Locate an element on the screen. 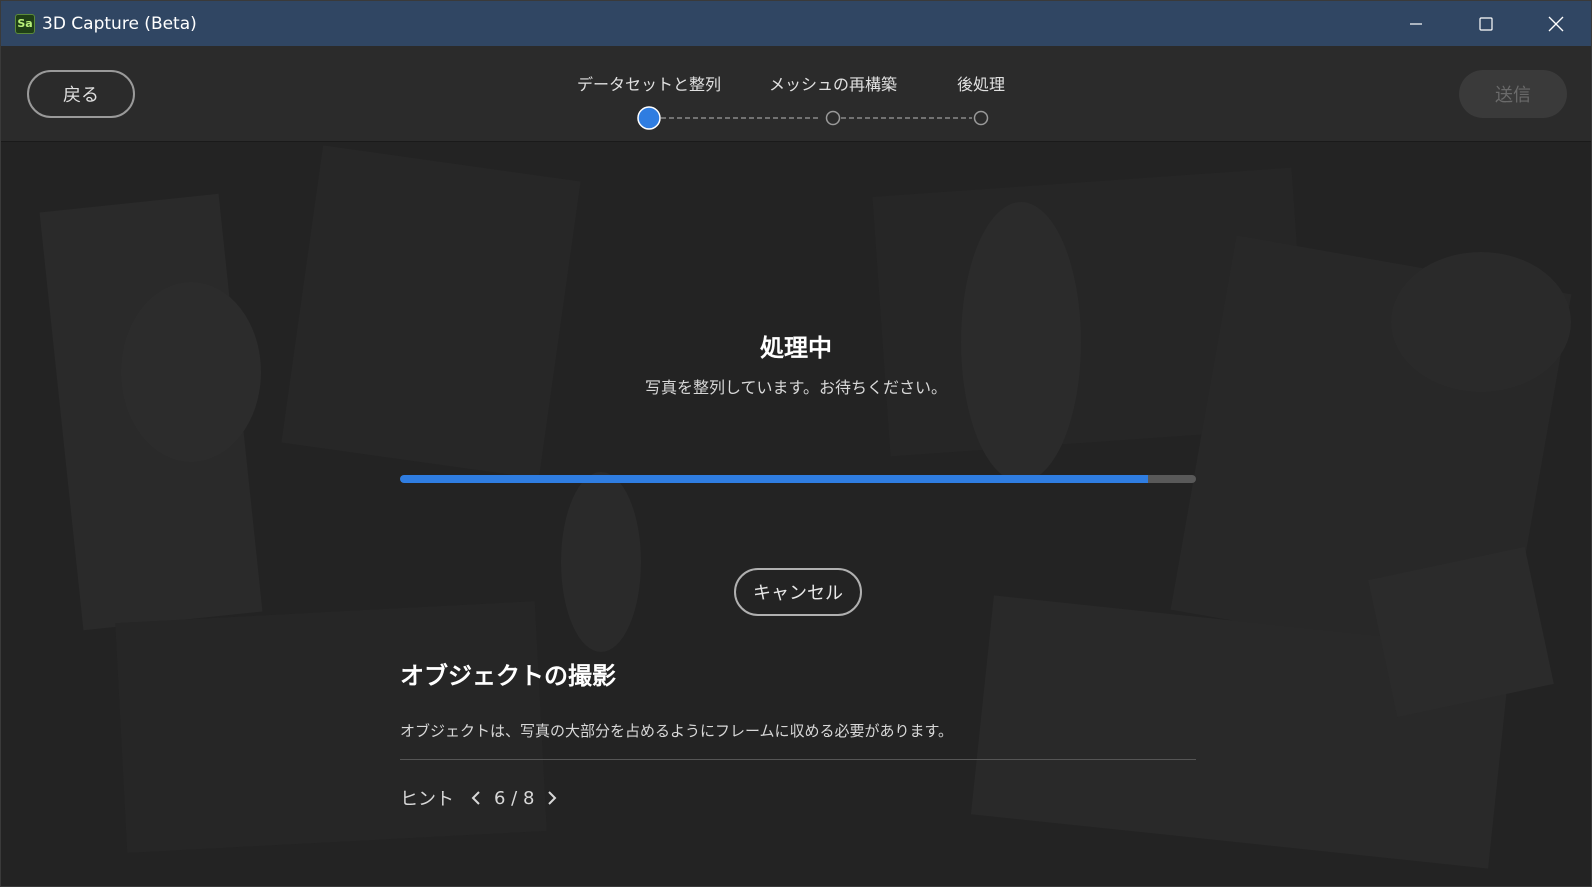 This screenshot has width=1592, height=887. window-controls is located at coordinates (1486, 23).